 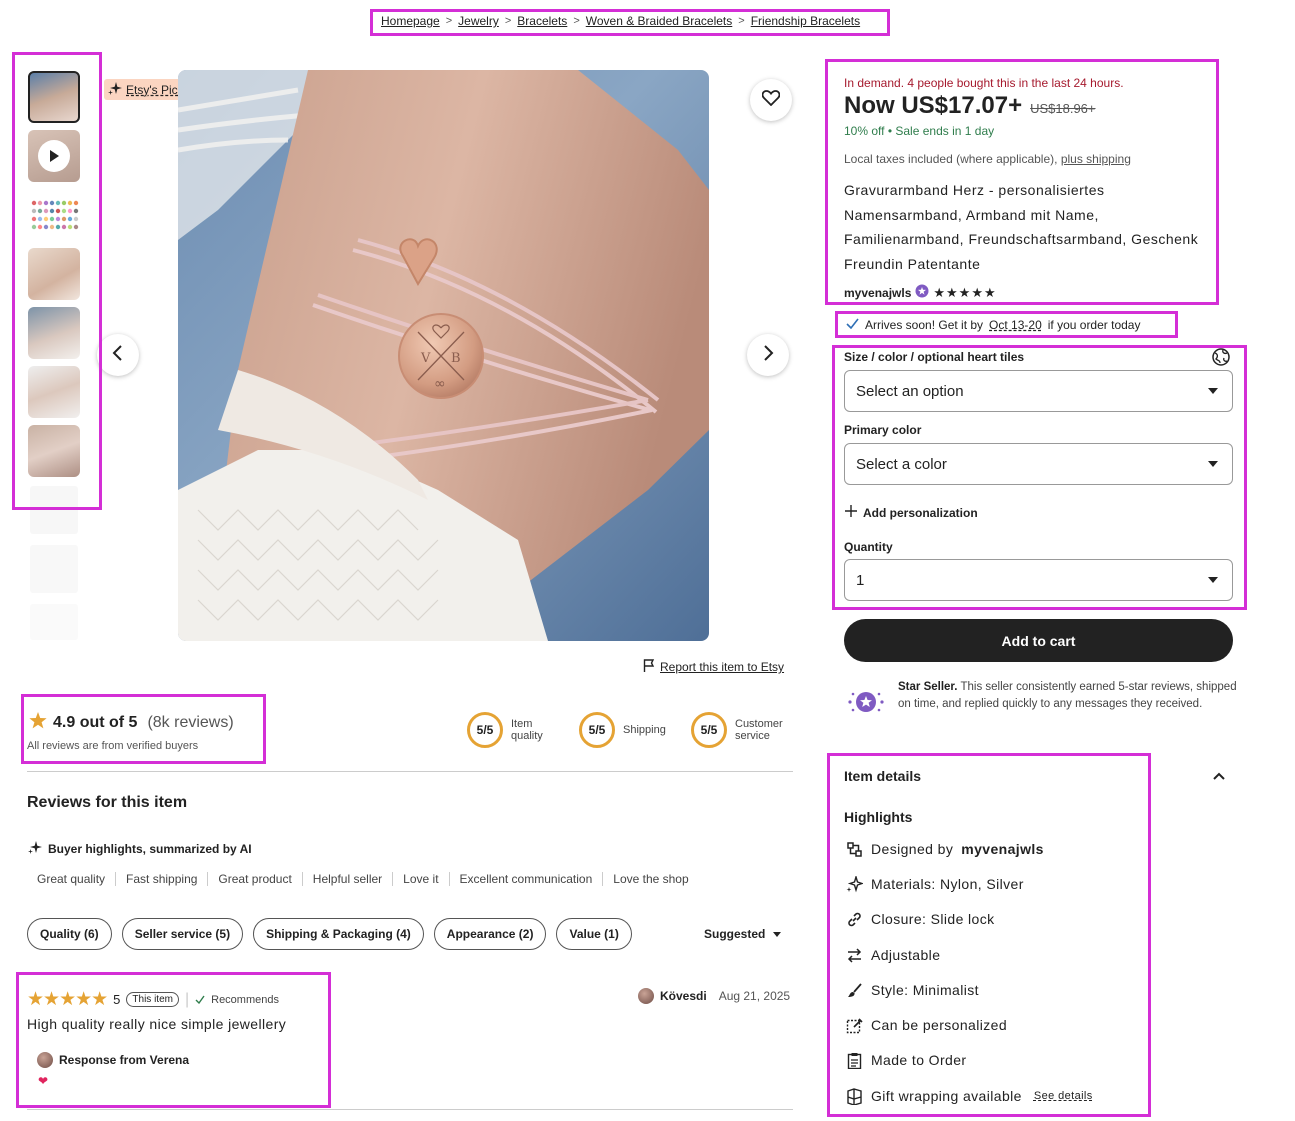 I want to click on breadcrumb-bracelets: Bracelets, so click(x=542, y=21).